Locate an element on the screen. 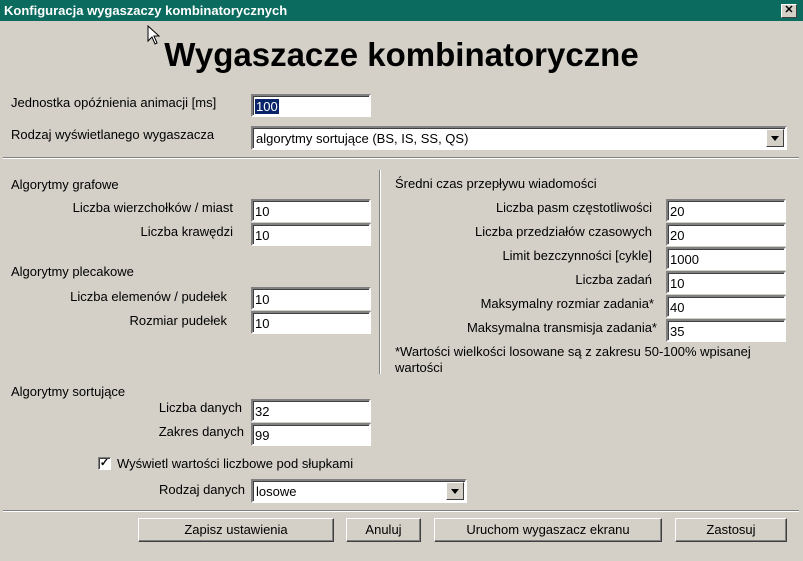 This screenshot has width=803, height=561. show-values-checkbox: ✓ is located at coordinates (104, 463).